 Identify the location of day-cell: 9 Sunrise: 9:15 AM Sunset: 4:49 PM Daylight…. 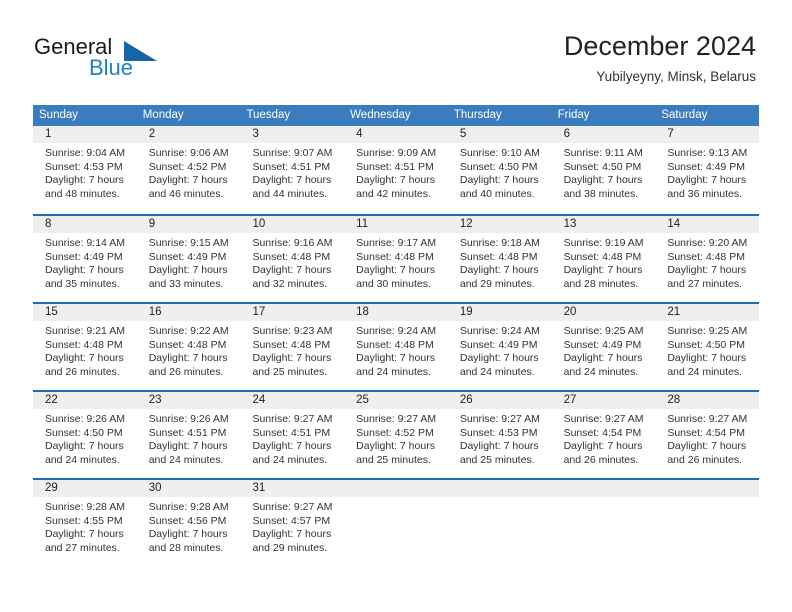
(188, 259).